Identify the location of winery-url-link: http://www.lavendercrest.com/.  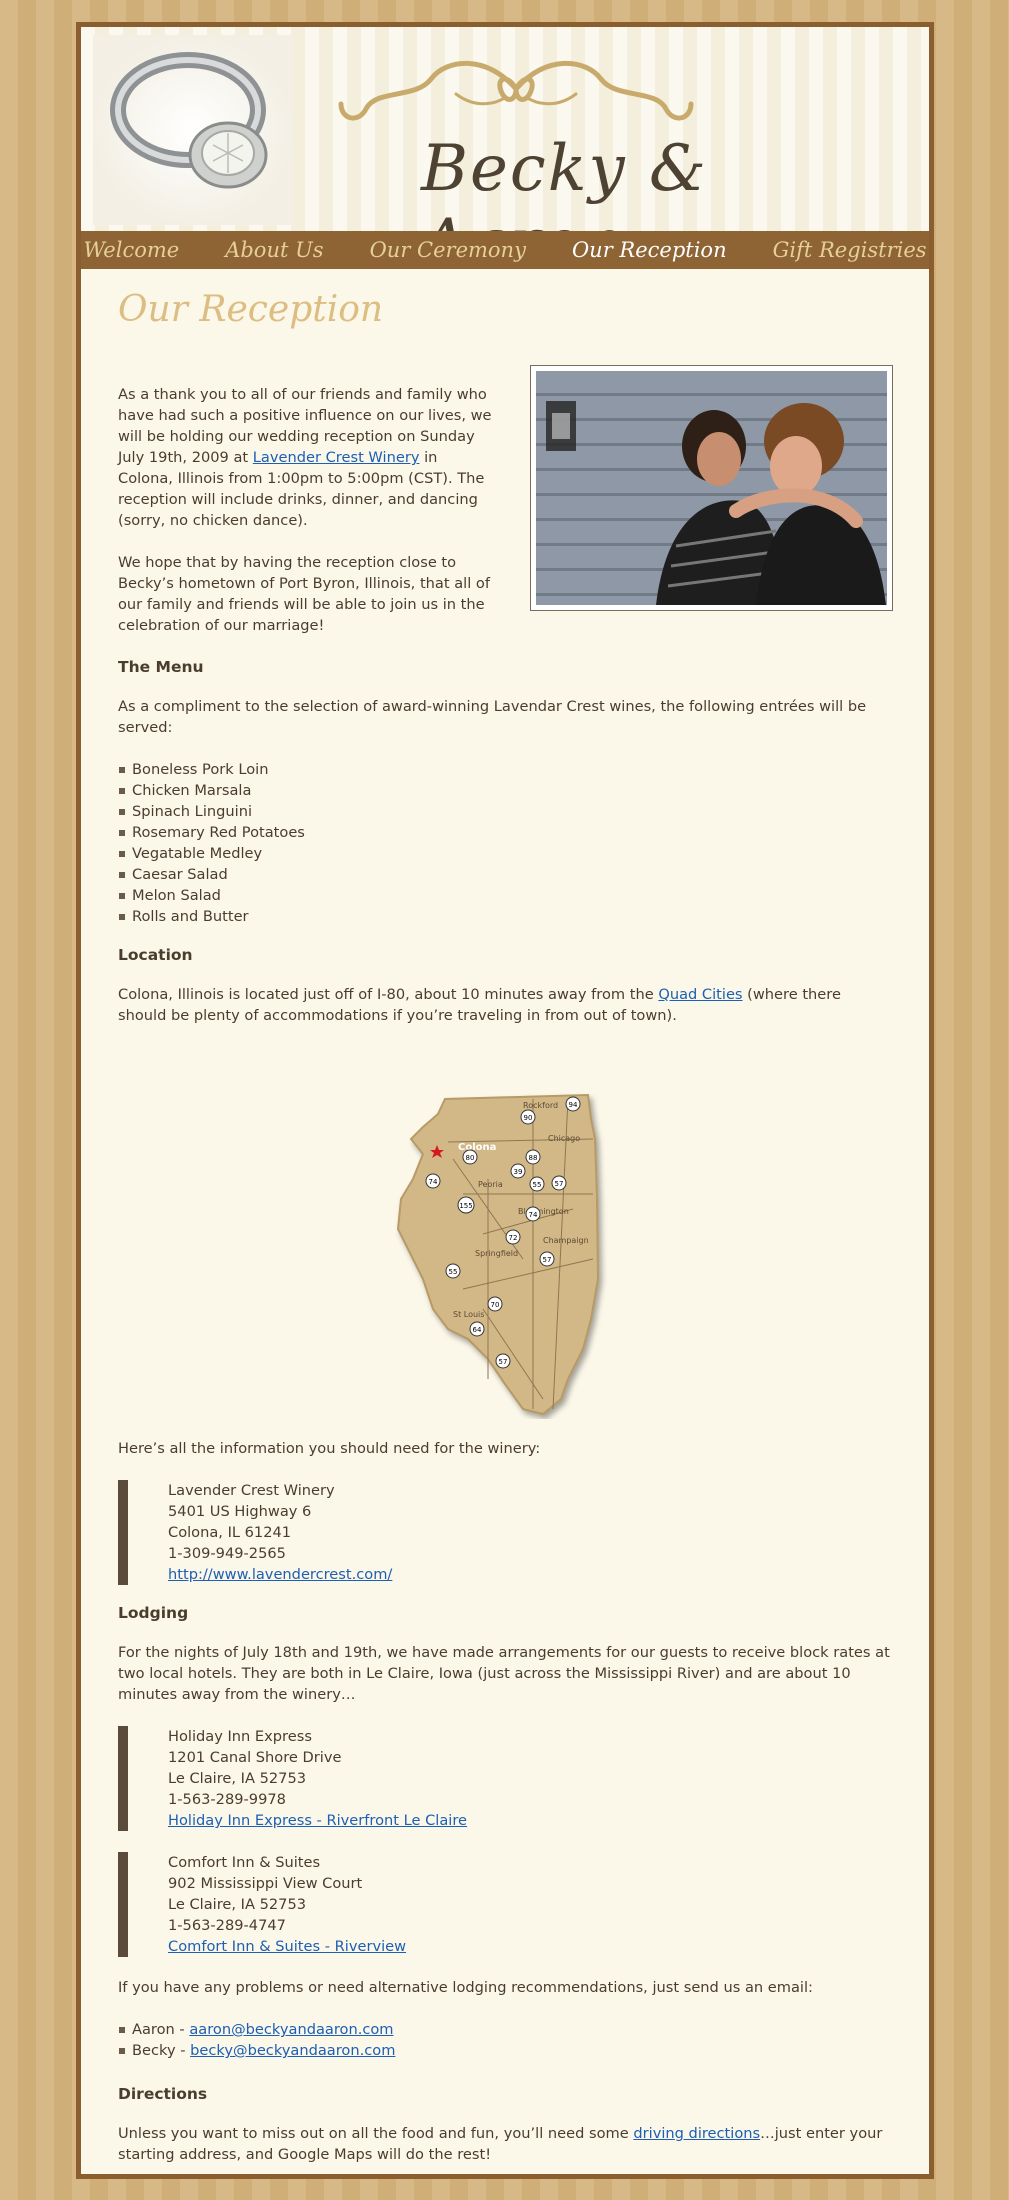
(280, 1574).